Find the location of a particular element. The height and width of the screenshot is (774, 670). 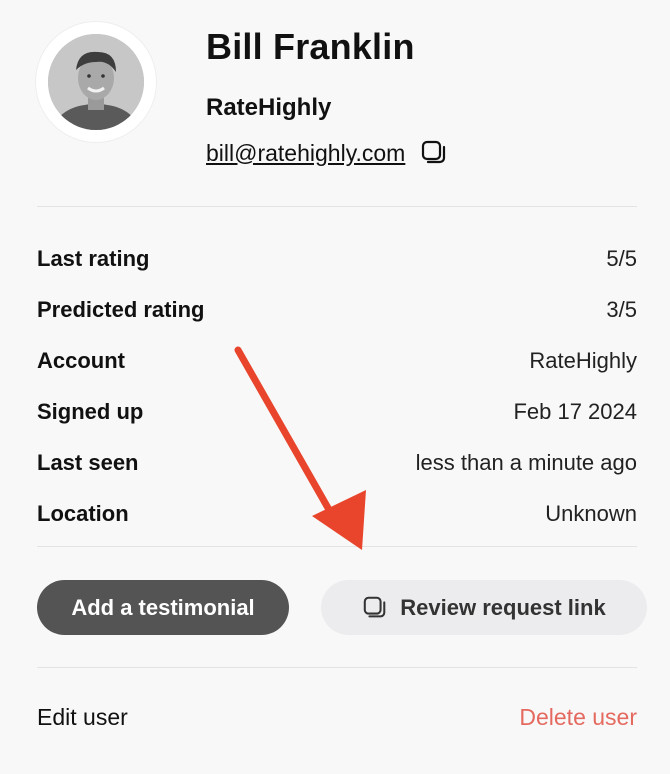

detail-row-last-rating: Last rating 5/5 is located at coordinates (337, 258).